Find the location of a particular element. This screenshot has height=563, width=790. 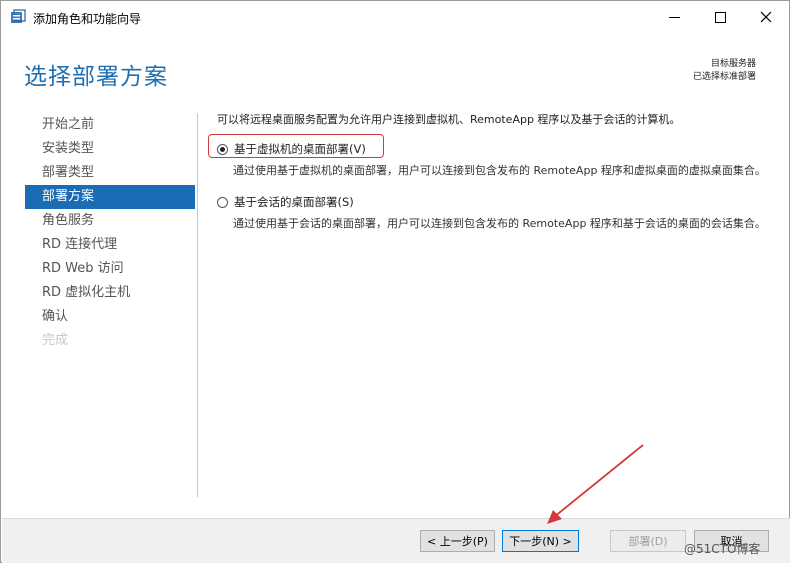

nav-item-confirmation: 确认 is located at coordinates (110, 317).